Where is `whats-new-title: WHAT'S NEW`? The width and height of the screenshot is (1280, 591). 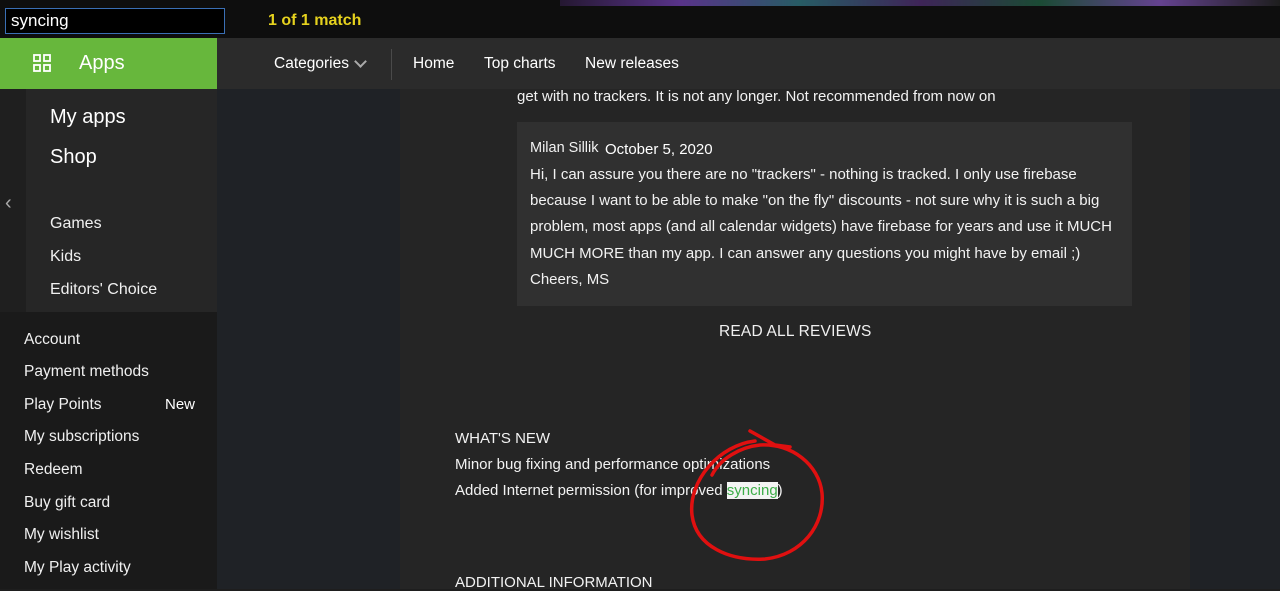
whats-new-title: WHAT'S NEW is located at coordinates (503, 438).